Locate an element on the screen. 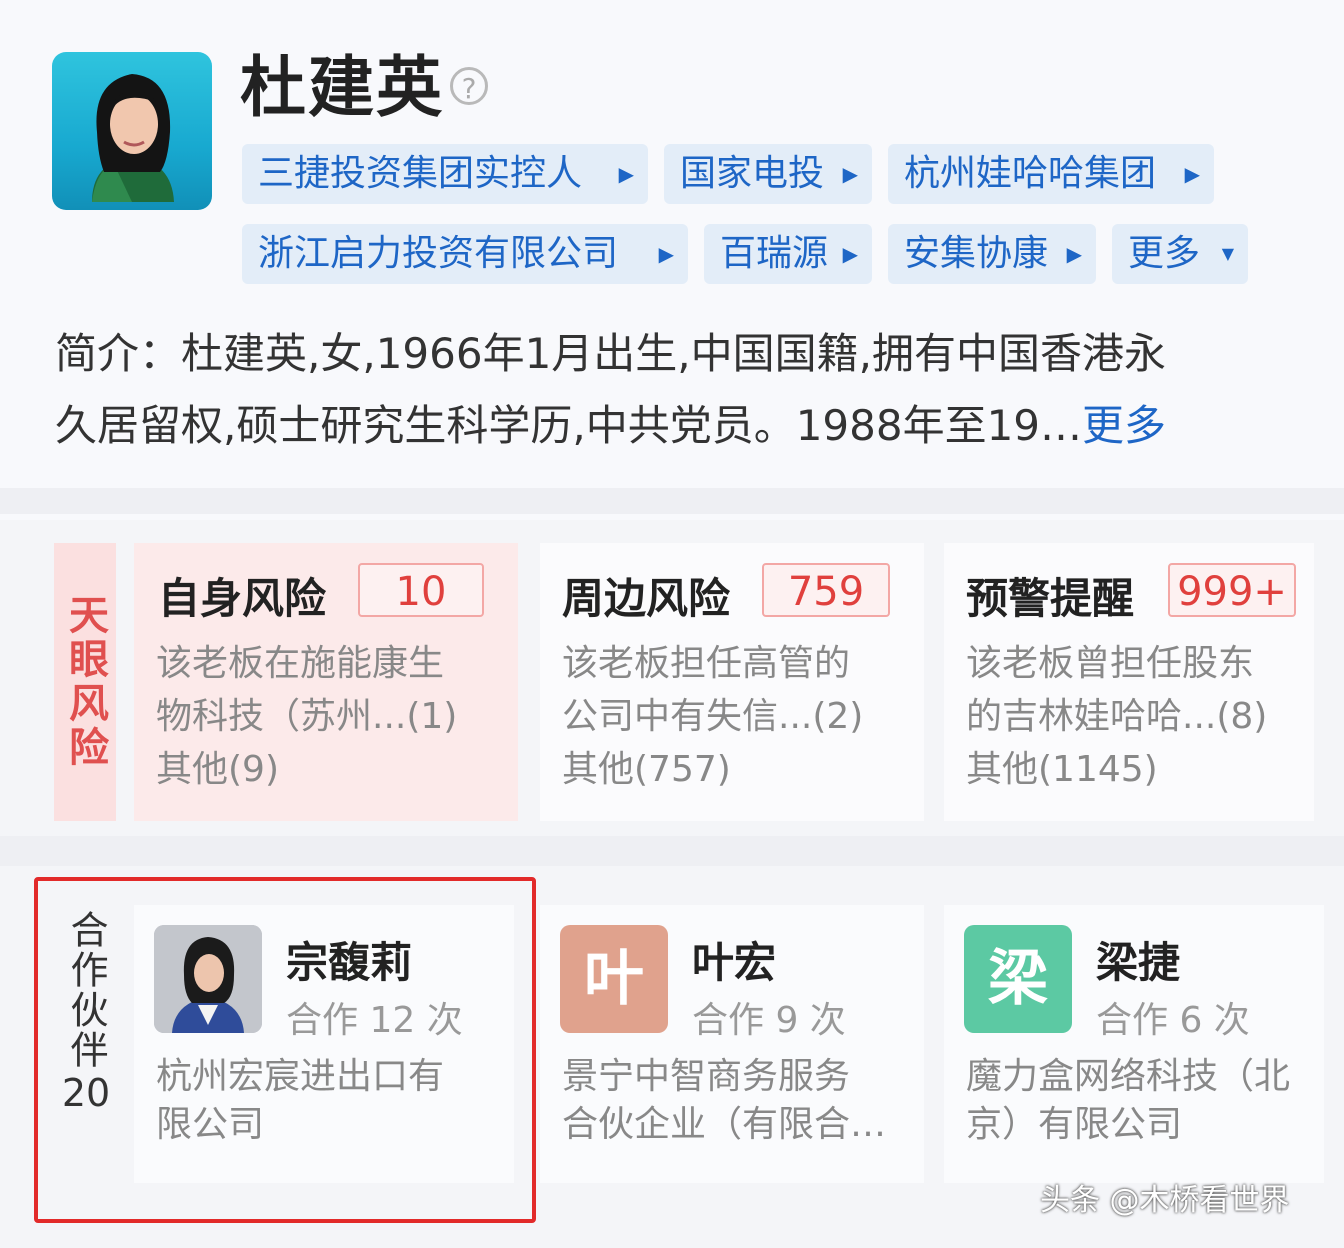 The width and height of the screenshot is (1344, 1248). risk-detail-2: 物科技（苏州...(1) is located at coordinates (307, 716).